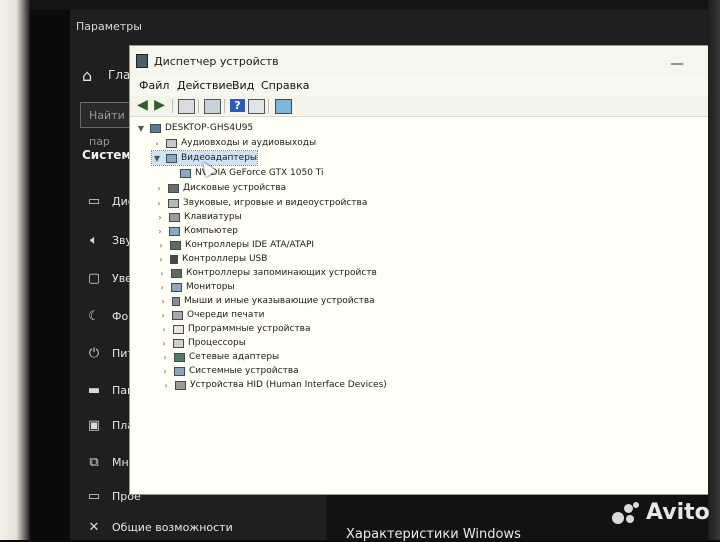  I want to click on tree-item-computer: › Компьютер, so click(196, 231).